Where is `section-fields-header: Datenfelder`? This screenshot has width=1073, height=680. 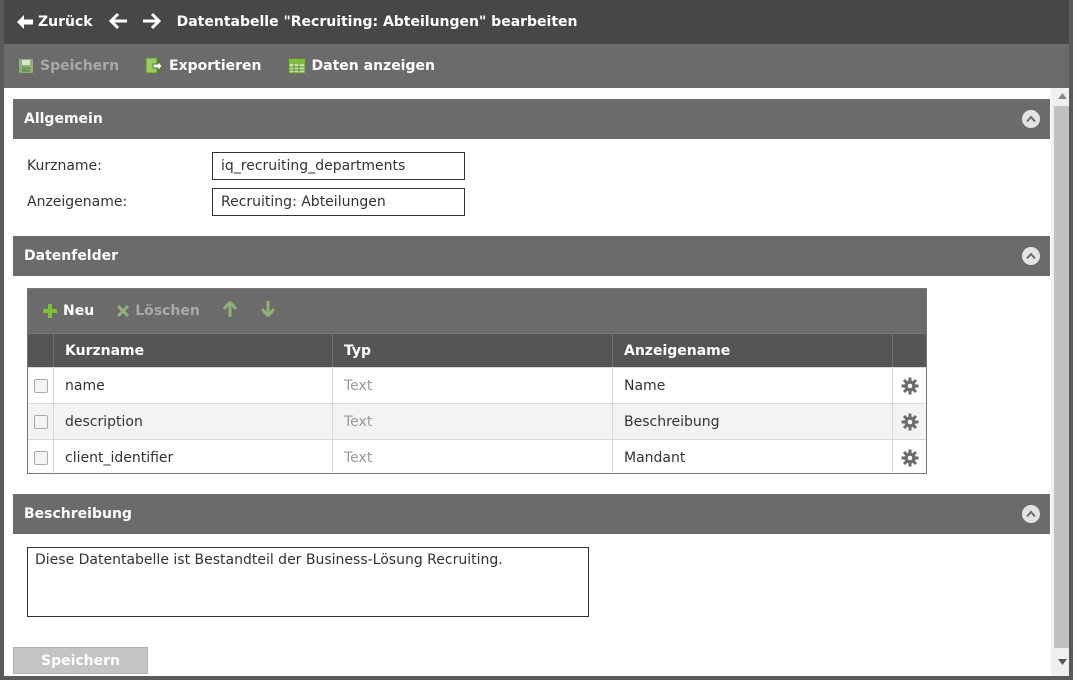
section-fields-header: Datenfelder is located at coordinates (531, 256).